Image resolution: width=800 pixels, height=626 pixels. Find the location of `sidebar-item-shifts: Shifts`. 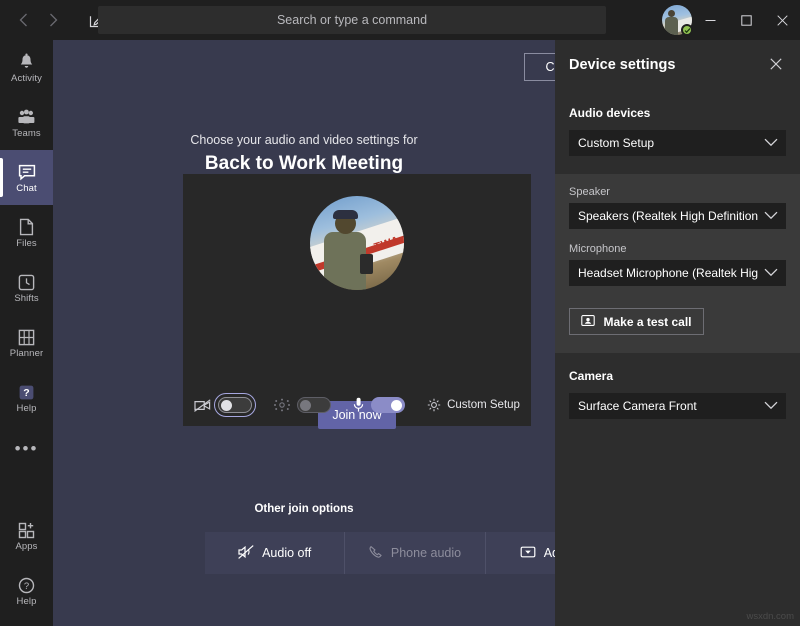

sidebar-item-shifts: Shifts is located at coordinates (26, 287).